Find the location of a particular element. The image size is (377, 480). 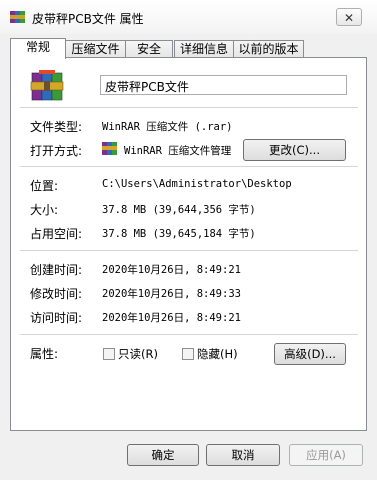

tab-details: 详细信息 is located at coordinates (204, 49).